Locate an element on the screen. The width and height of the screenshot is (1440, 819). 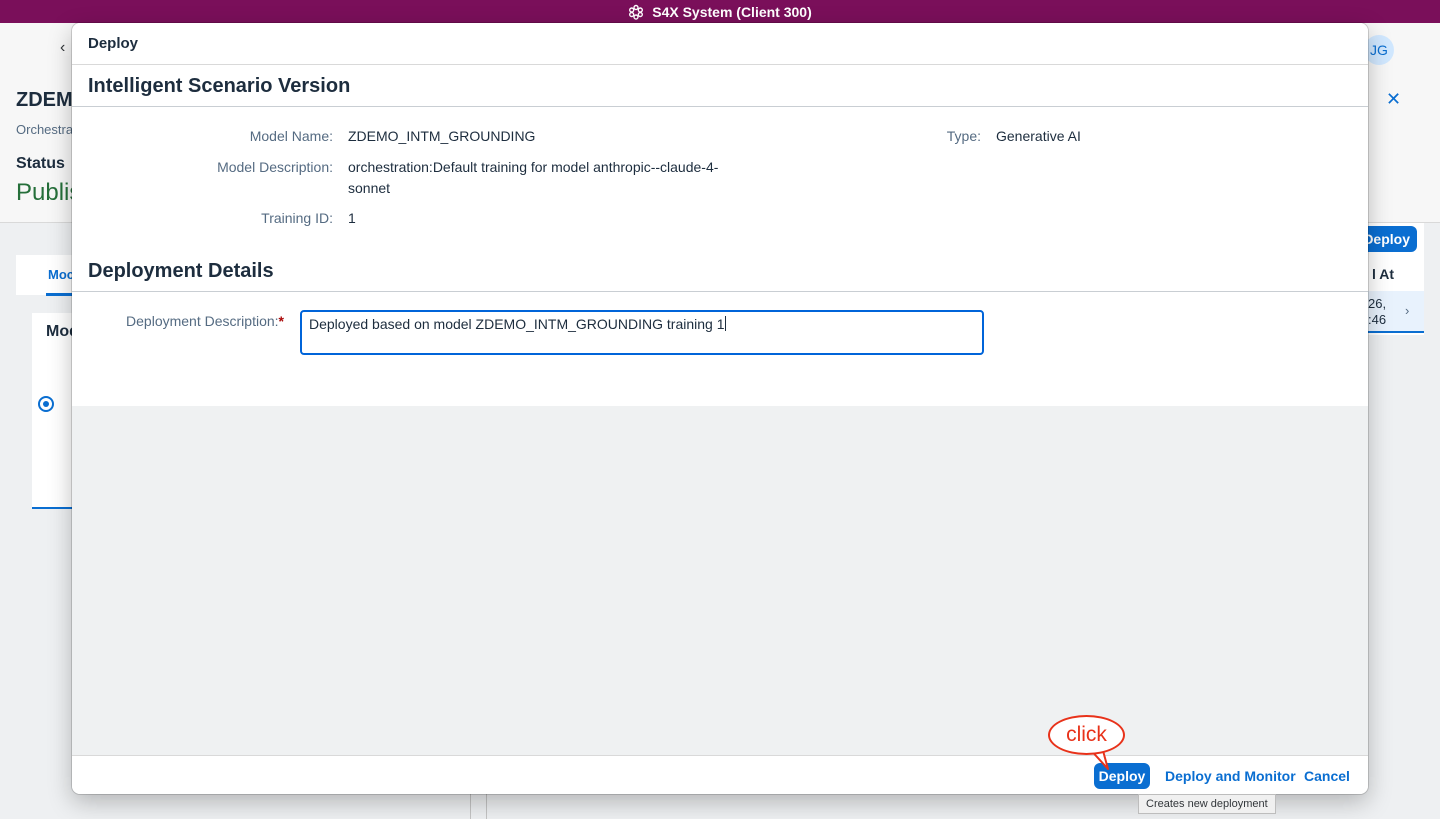
type-label: Type: is located at coordinates (963, 136).